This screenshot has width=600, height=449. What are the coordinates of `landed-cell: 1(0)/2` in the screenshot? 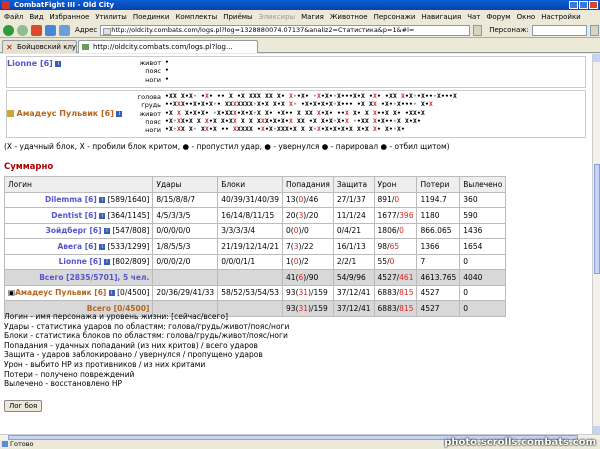 It's located at (308, 261).